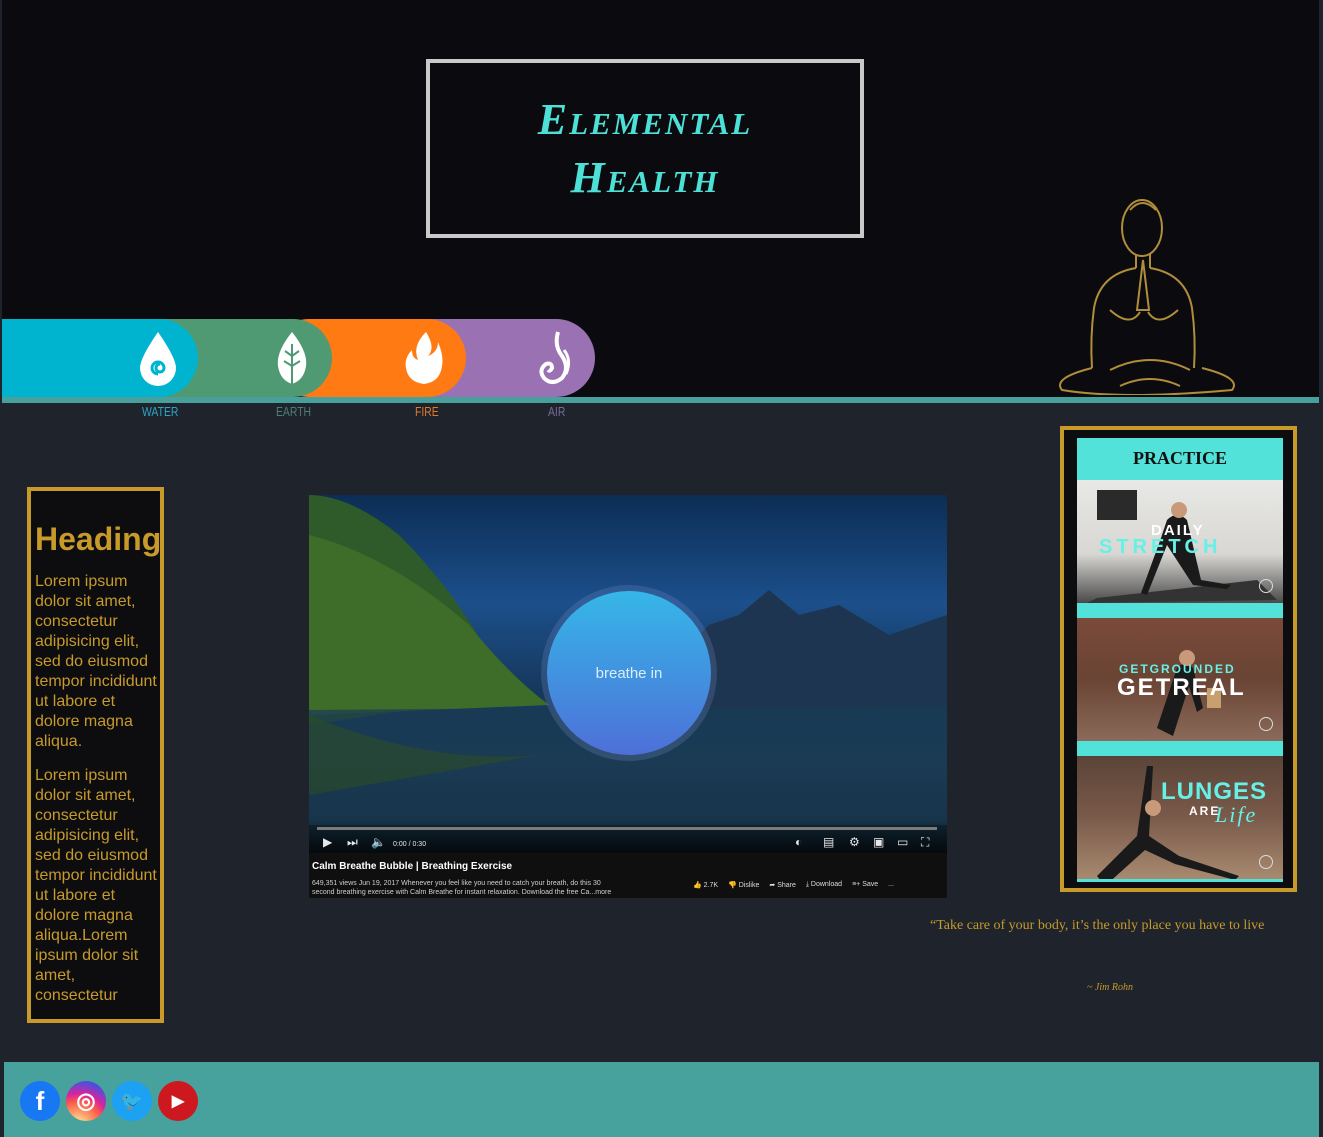 This screenshot has height=1137, width=1323. I want to click on site-title-box: Elemental Health, so click(645, 148).